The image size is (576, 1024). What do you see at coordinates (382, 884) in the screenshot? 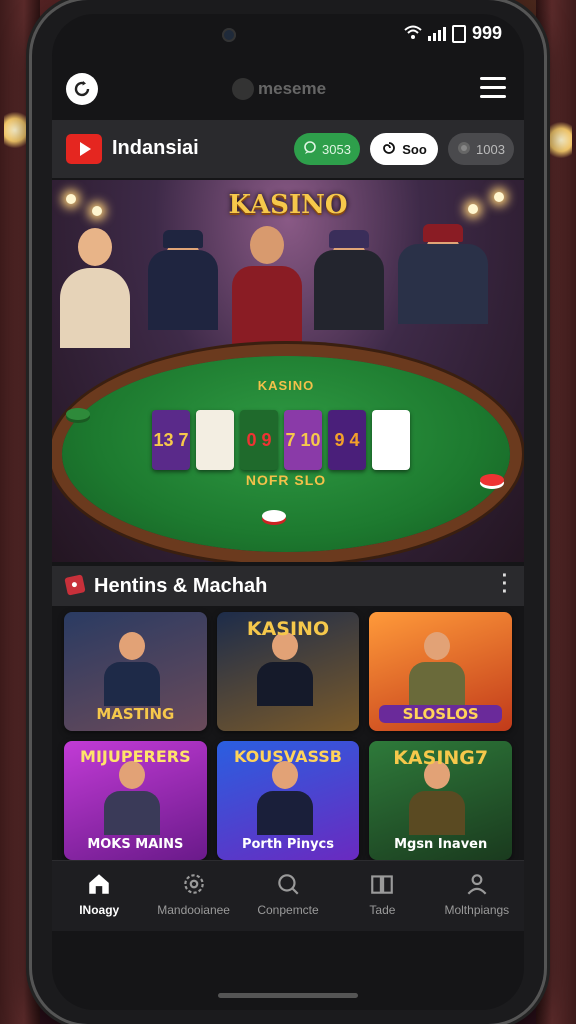
I see `book-icon` at bounding box center [382, 884].